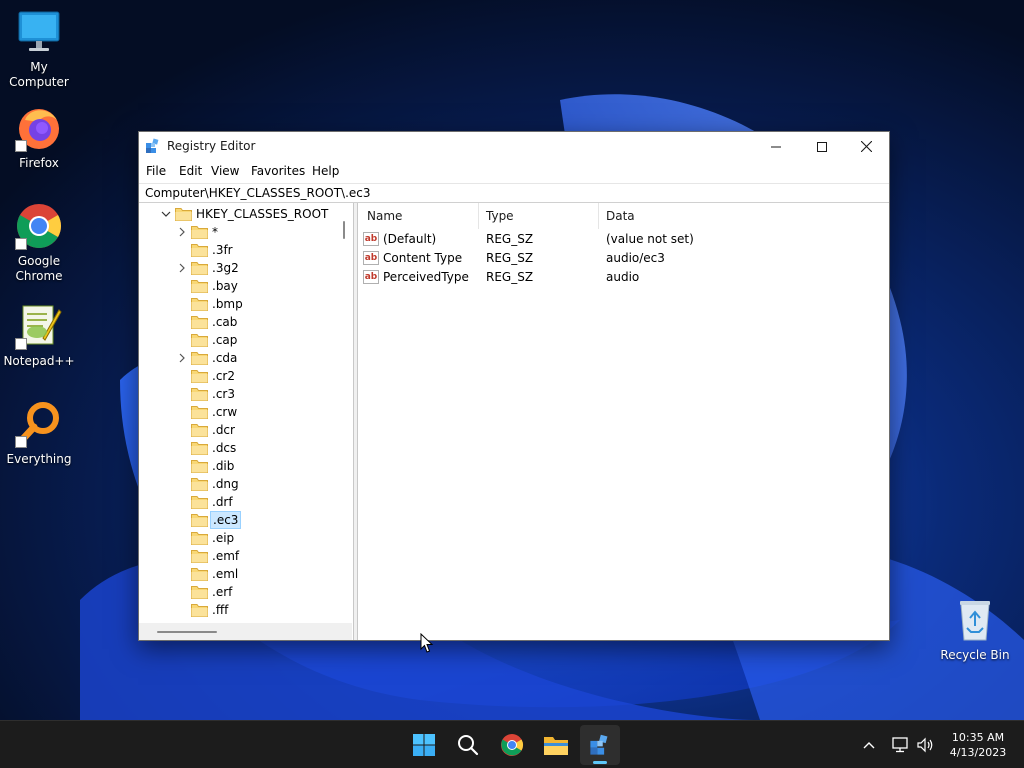 The height and width of the screenshot is (768, 1024). I want to click on chrome-icon, so click(512, 745).